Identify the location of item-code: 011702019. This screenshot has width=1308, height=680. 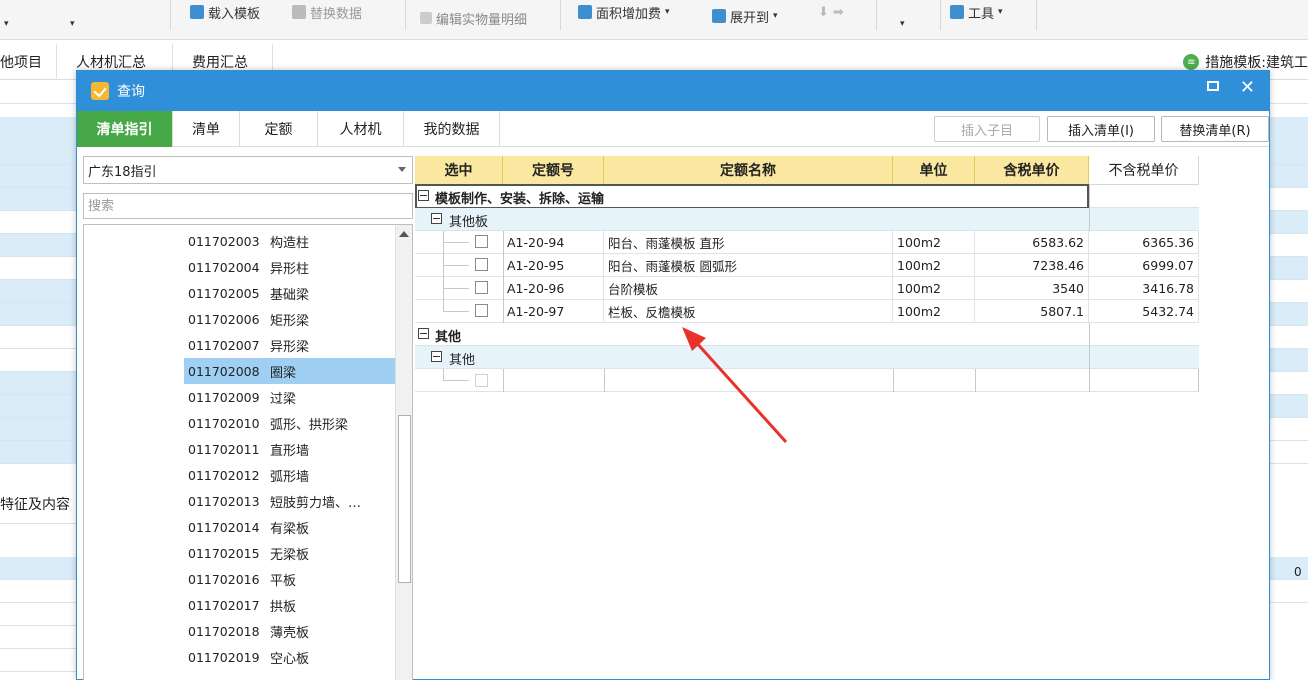
(224, 657).